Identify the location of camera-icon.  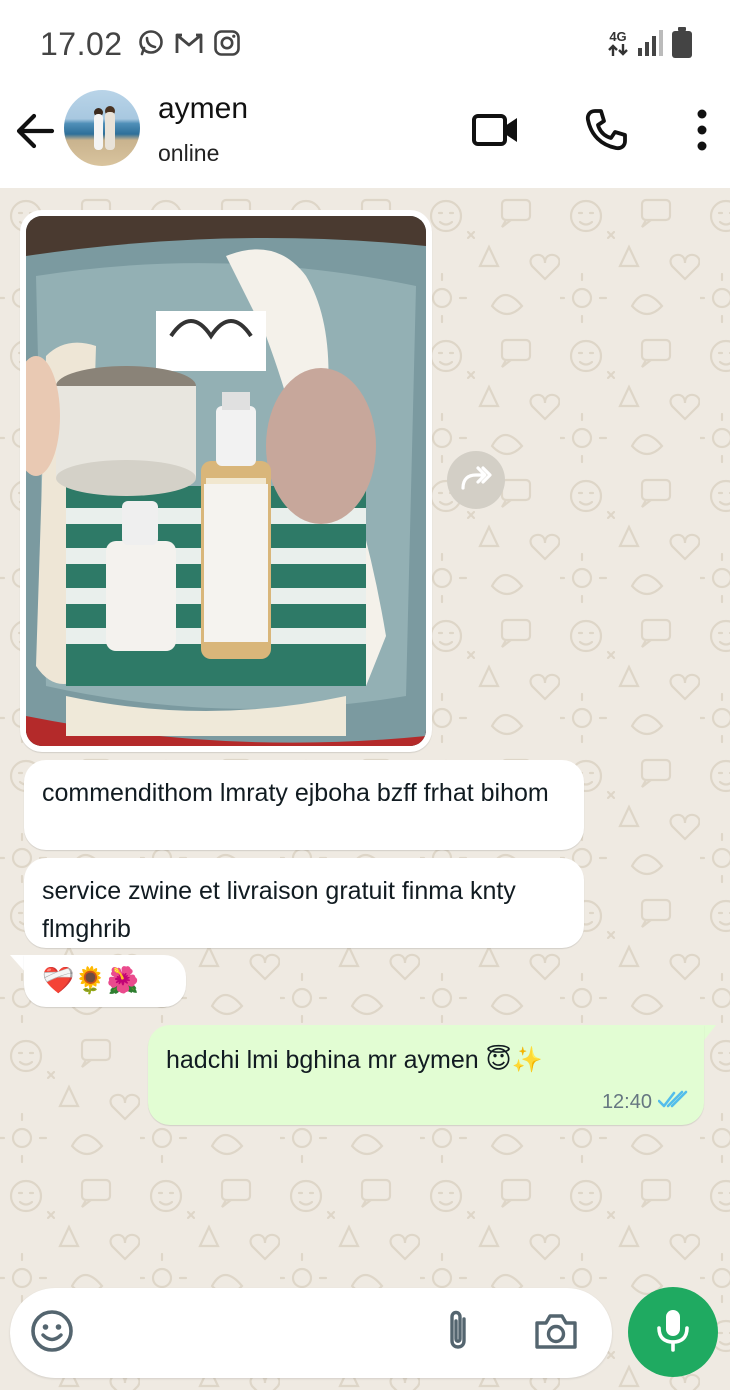
(556, 1333).